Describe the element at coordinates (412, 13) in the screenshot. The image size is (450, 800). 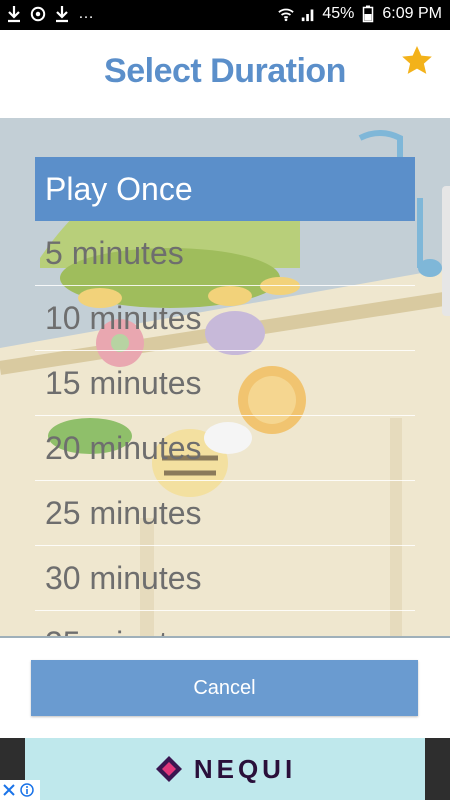
I see `clock: 6:09 PM` at that location.